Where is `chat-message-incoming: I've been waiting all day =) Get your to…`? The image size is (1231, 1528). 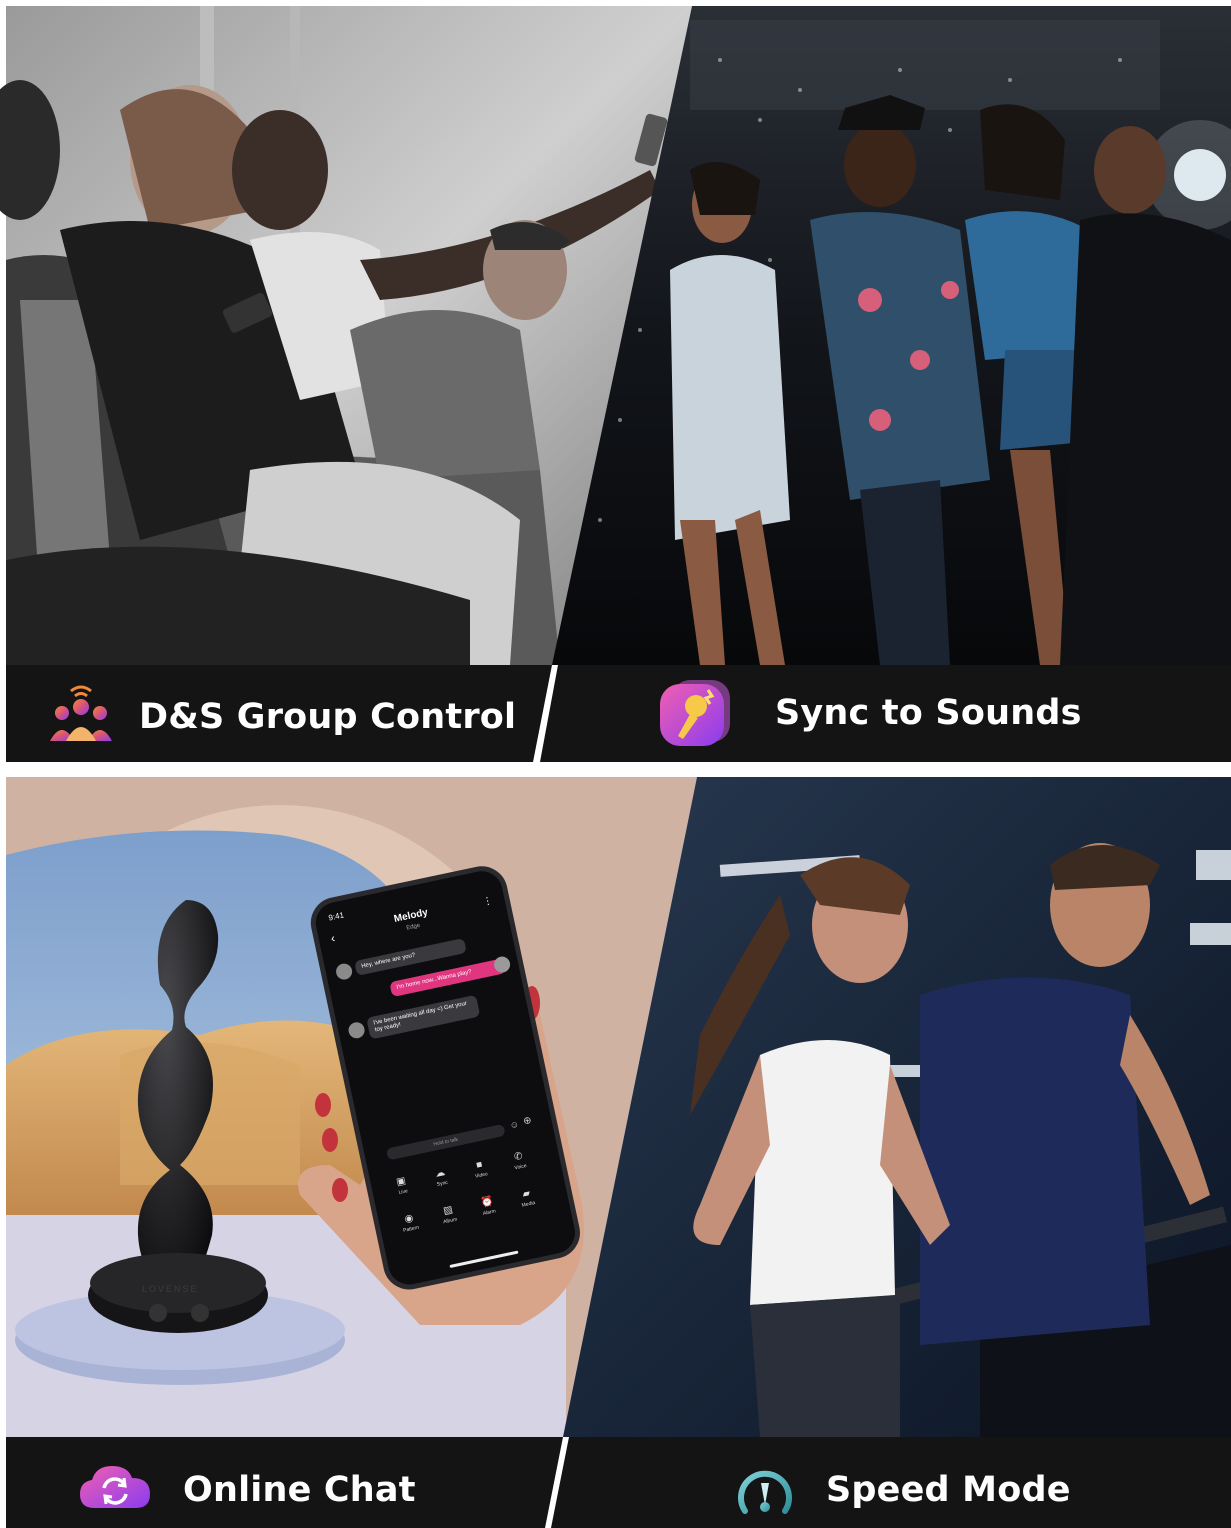
chat-message-incoming: I've been waiting all day =) Get your to… is located at coordinates (423, 1017).